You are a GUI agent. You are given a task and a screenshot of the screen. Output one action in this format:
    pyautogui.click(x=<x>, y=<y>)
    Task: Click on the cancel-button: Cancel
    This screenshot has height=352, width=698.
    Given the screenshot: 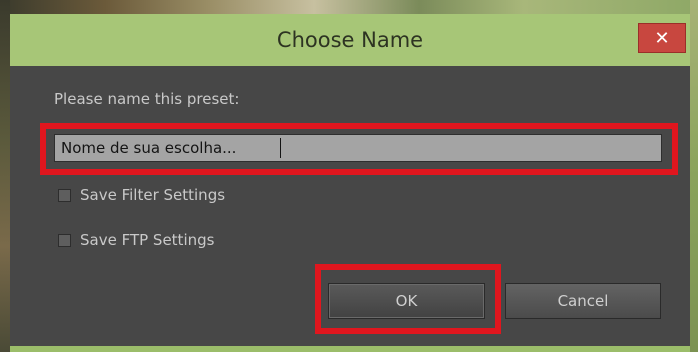 What is the action you would take?
    pyautogui.click(x=583, y=301)
    